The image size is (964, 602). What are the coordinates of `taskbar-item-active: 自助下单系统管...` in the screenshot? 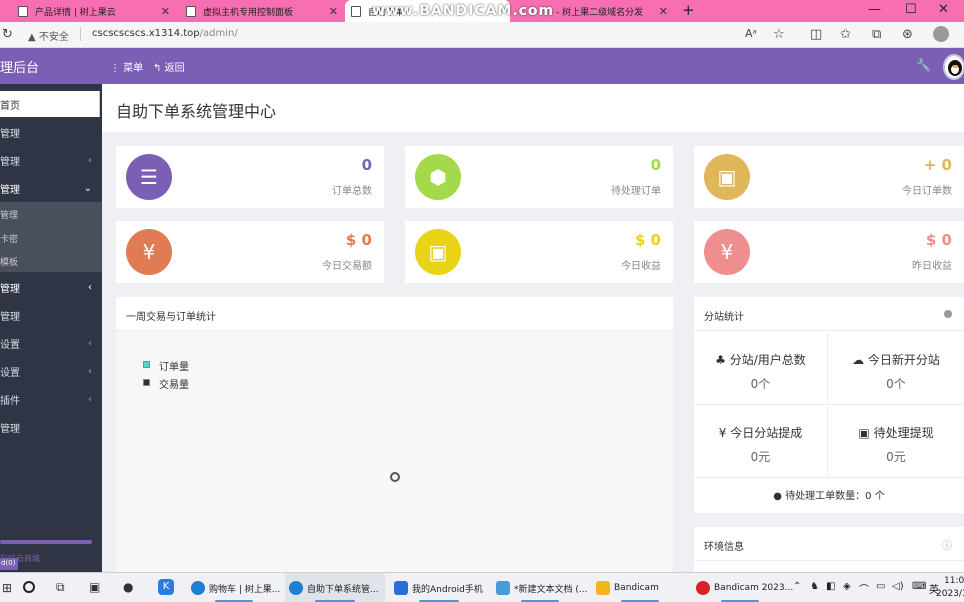 It's located at (335, 587).